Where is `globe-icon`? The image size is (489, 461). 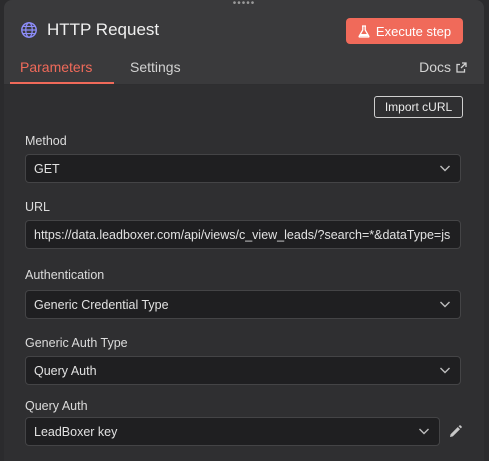
globe-icon is located at coordinates (29, 30).